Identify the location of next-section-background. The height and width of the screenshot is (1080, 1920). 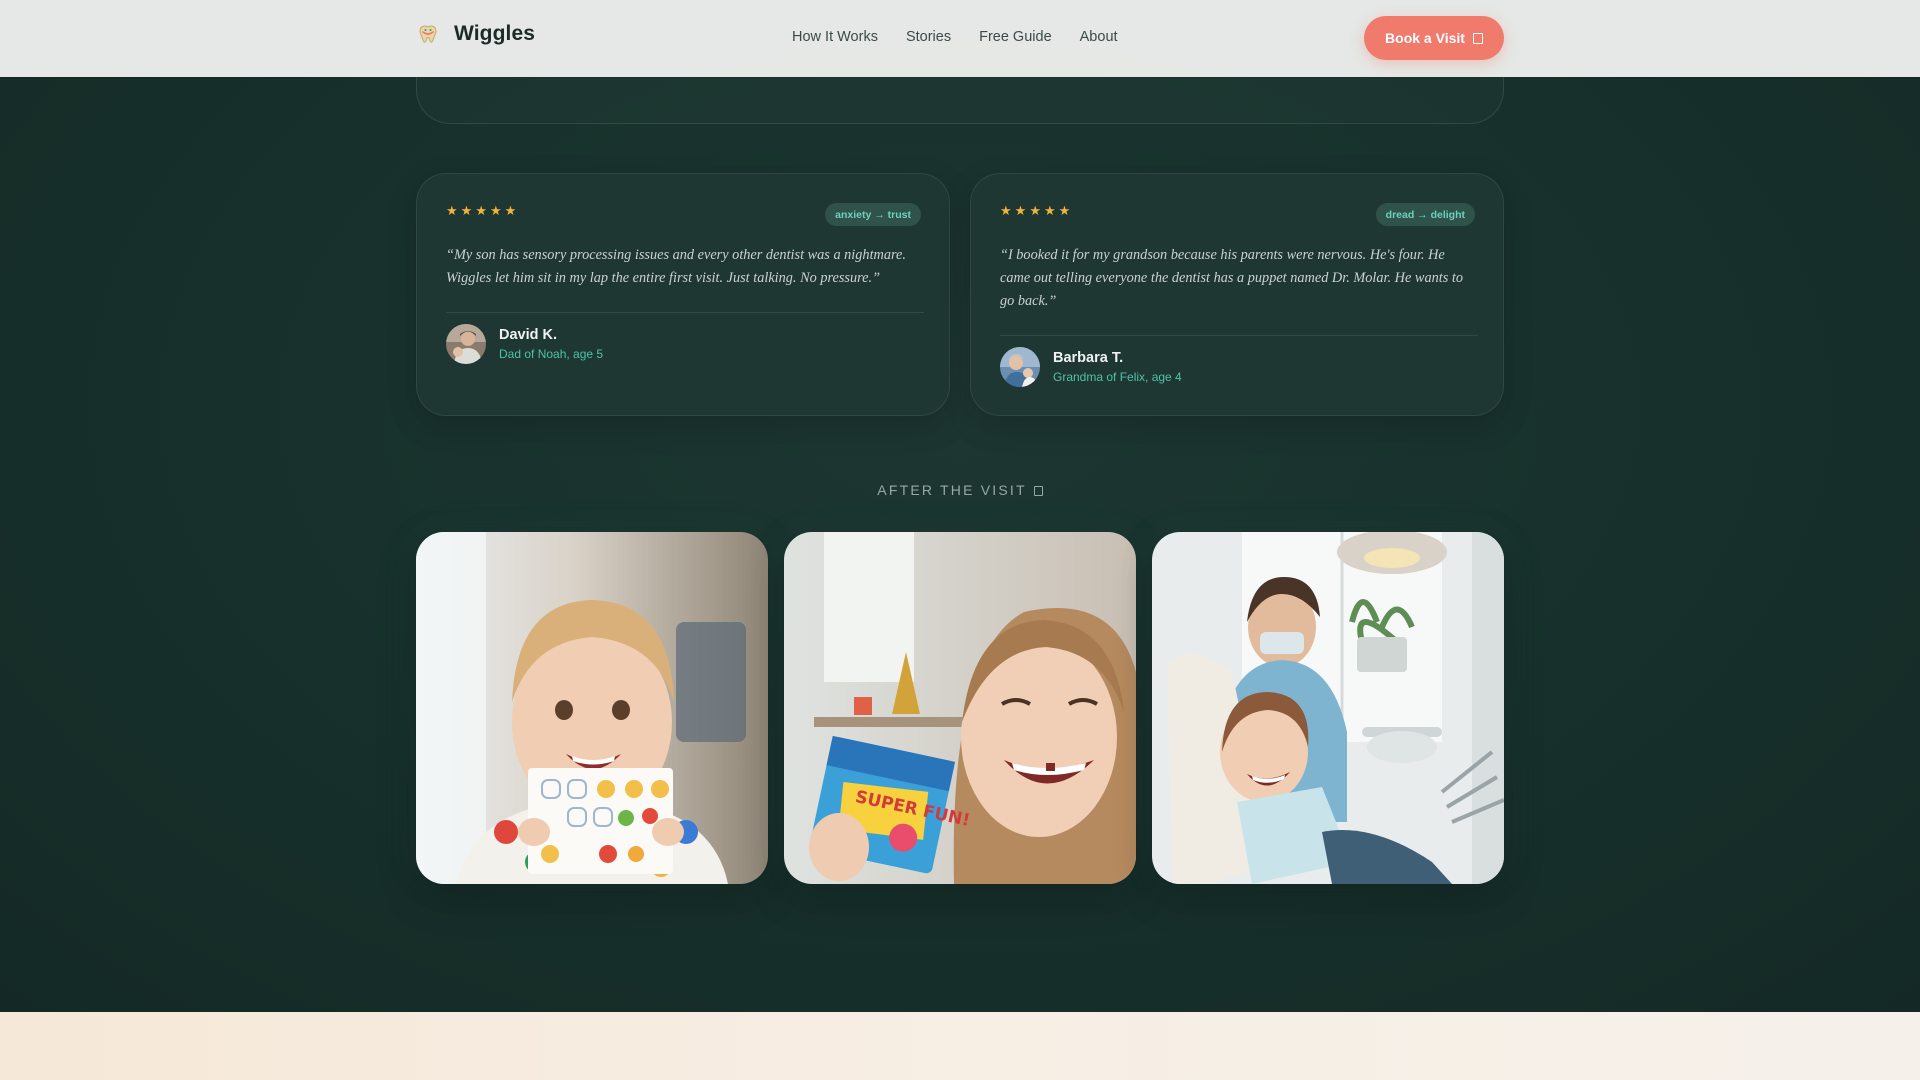
(960, 1046).